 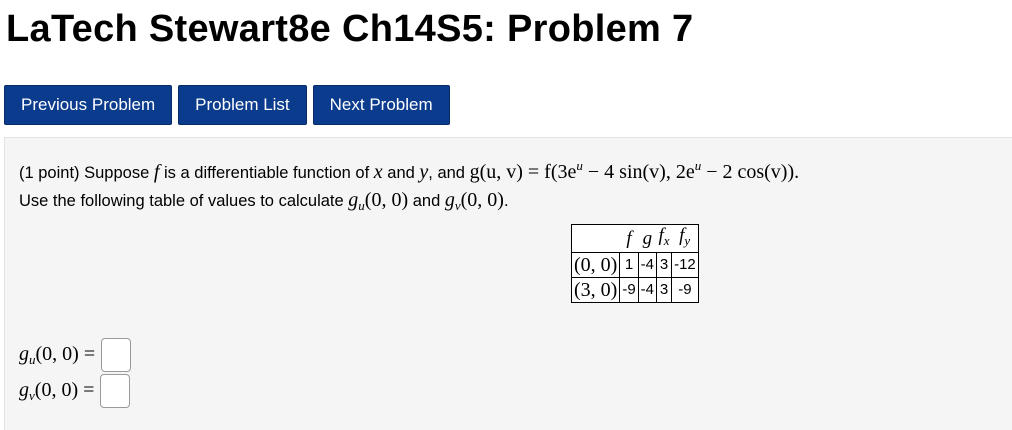 What do you see at coordinates (378, 201) in the screenshot?
I see `target-gu: gu(0, 0)` at bounding box center [378, 201].